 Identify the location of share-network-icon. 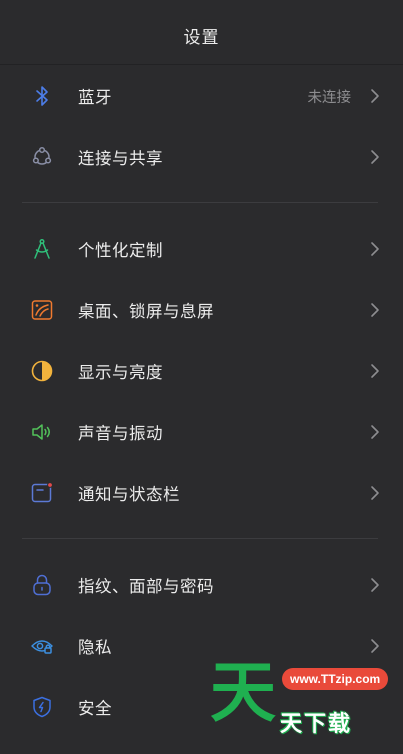
(42, 157).